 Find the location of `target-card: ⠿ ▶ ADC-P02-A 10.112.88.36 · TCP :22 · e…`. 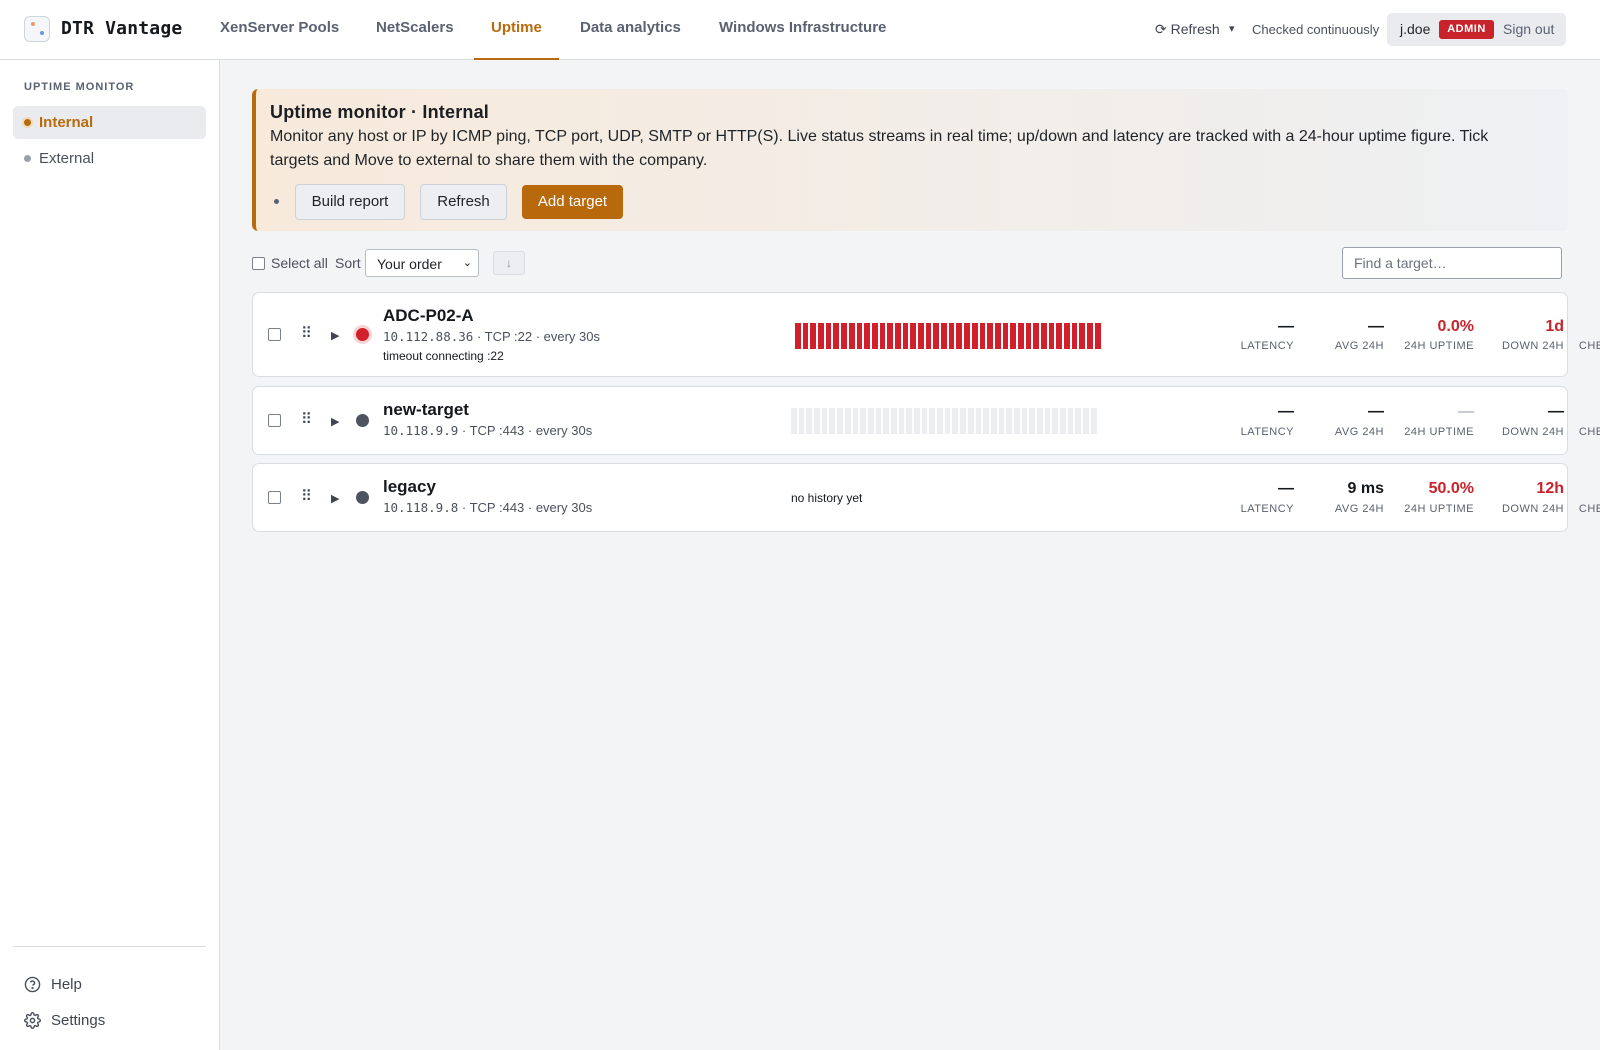

target-card: ⠿ ▶ ADC-P02-A 10.112.88.36 · TCP :22 · e… is located at coordinates (926, 334).